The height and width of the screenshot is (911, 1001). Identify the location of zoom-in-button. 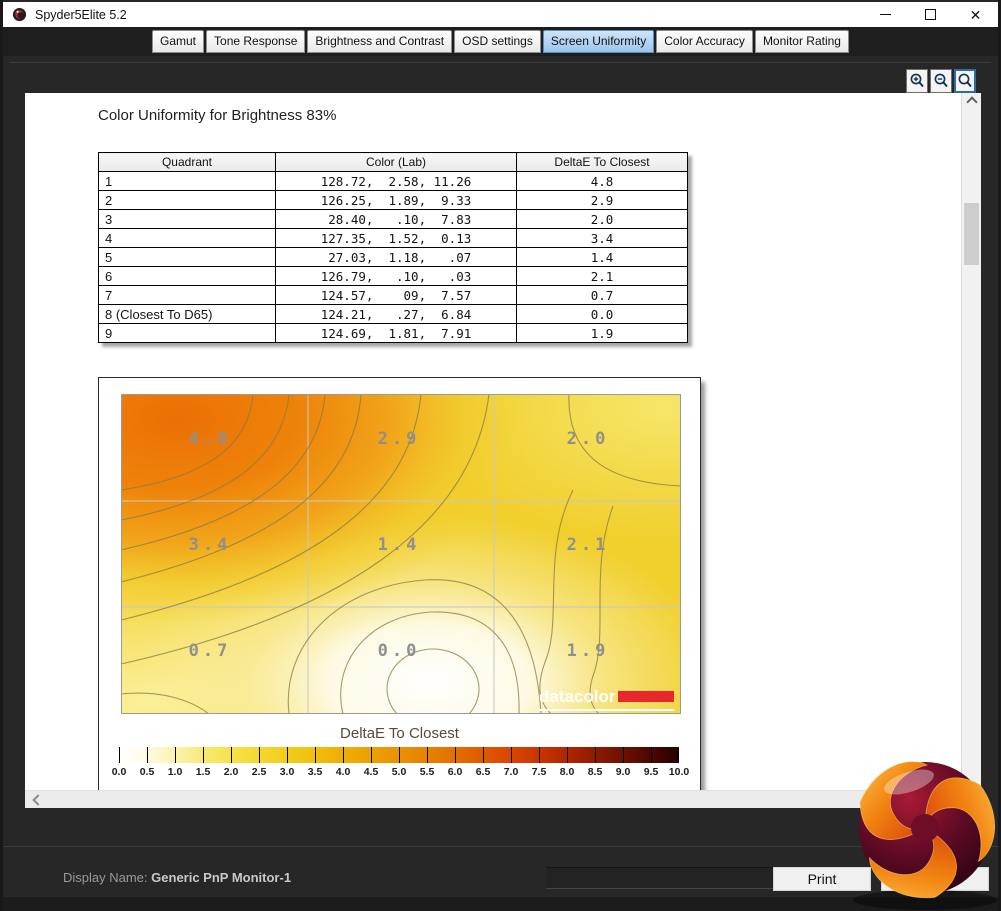
(917, 81).